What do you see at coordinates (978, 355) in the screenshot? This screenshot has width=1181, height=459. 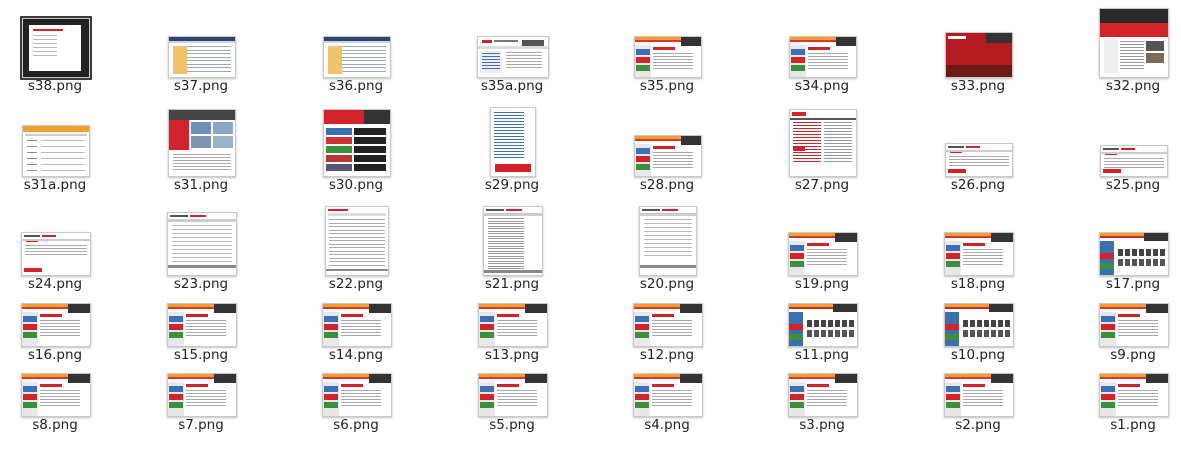 I see `file-name-label: s10.png` at bounding box center [978, 355].